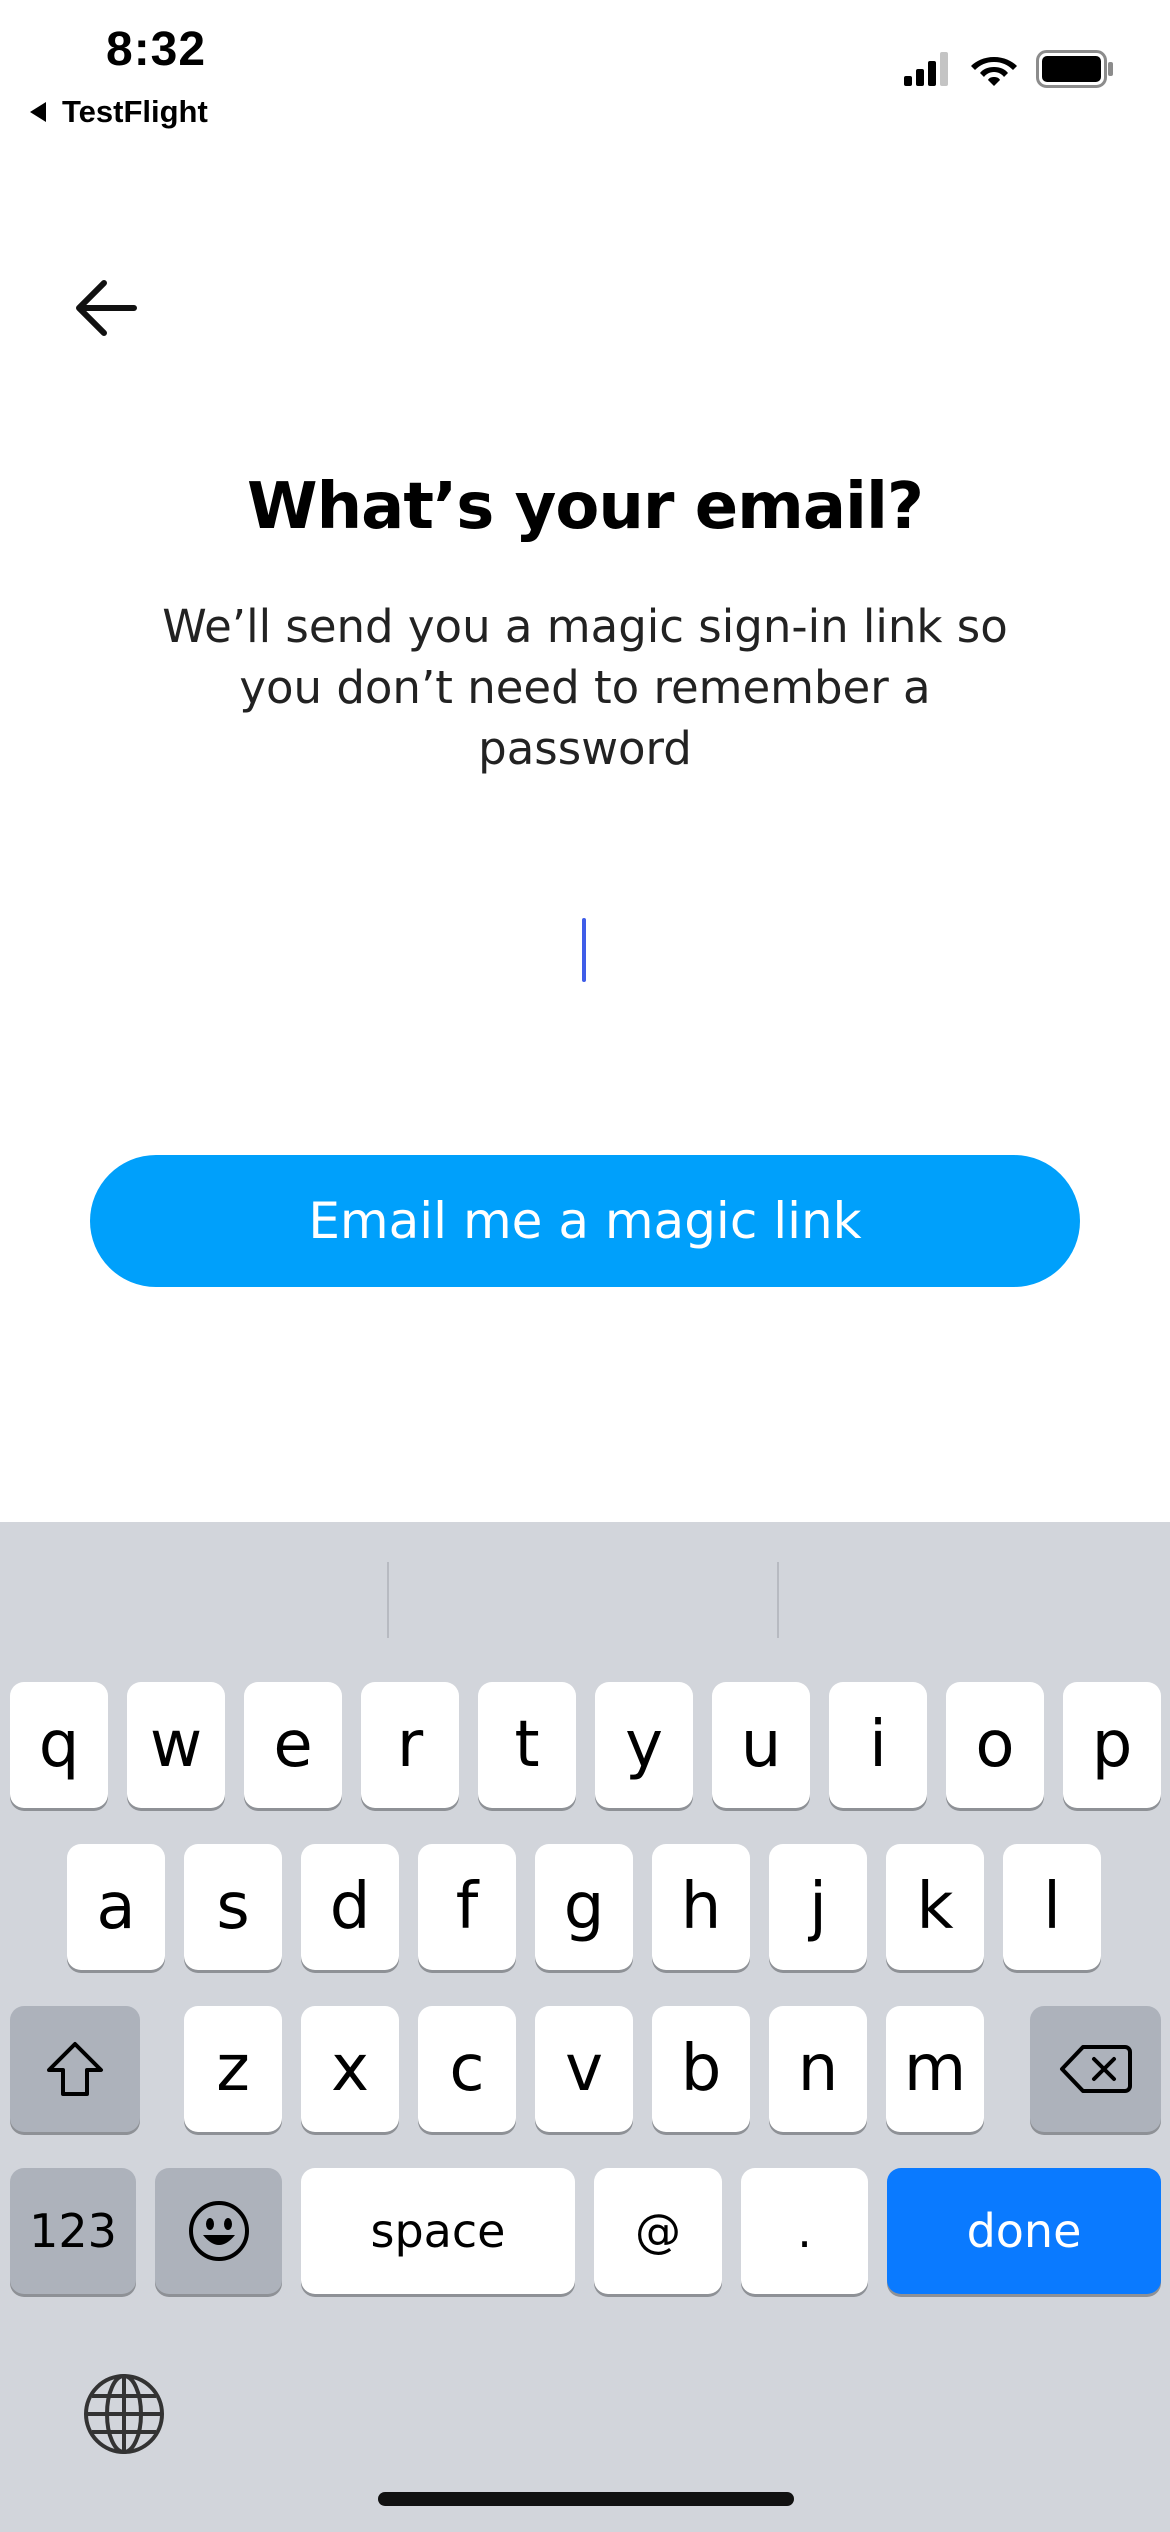 This screenshot has width=1170, height=2532. What do you see at coordinates (438, 2231) in the screenshot?
I see `space-key: space` at bounding box center [438, 2231].